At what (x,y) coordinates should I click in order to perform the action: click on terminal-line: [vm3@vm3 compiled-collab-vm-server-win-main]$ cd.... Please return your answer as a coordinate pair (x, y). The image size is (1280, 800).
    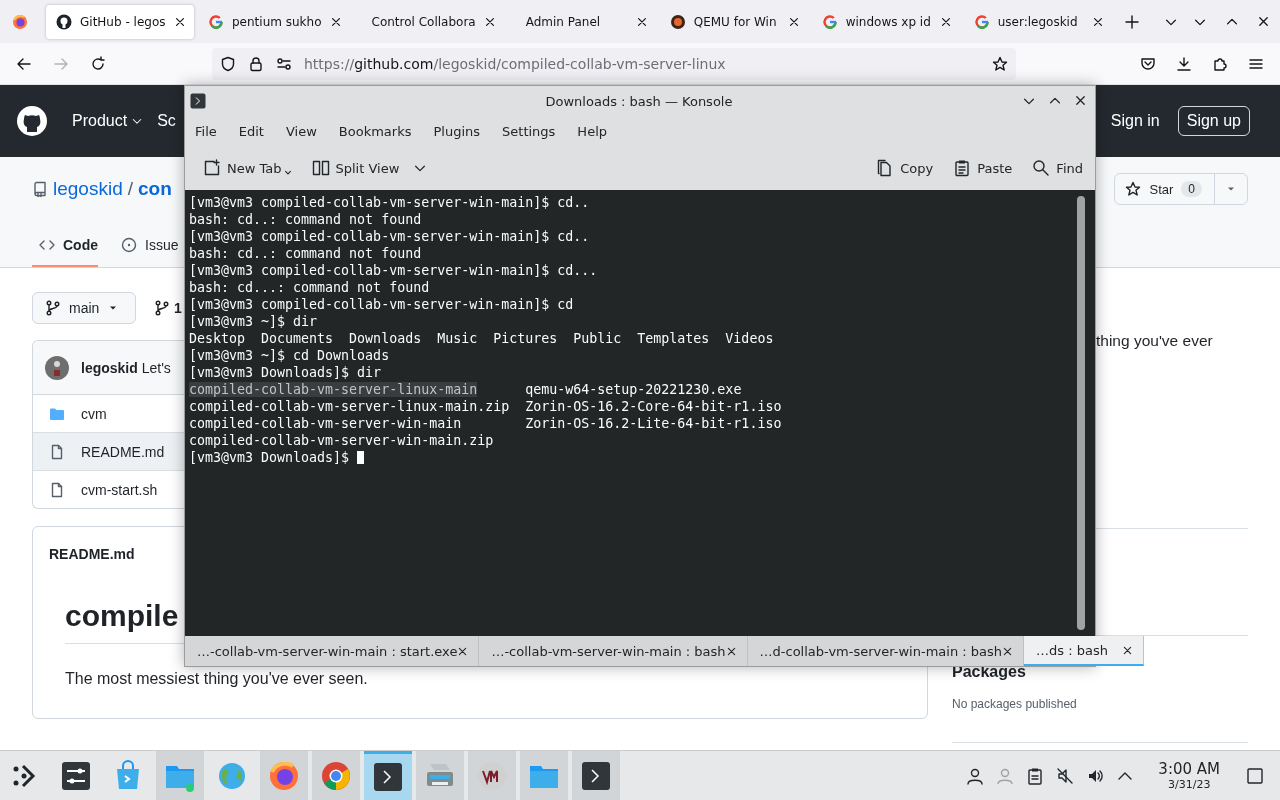
    Looking at the image, I should click on (394, 270).